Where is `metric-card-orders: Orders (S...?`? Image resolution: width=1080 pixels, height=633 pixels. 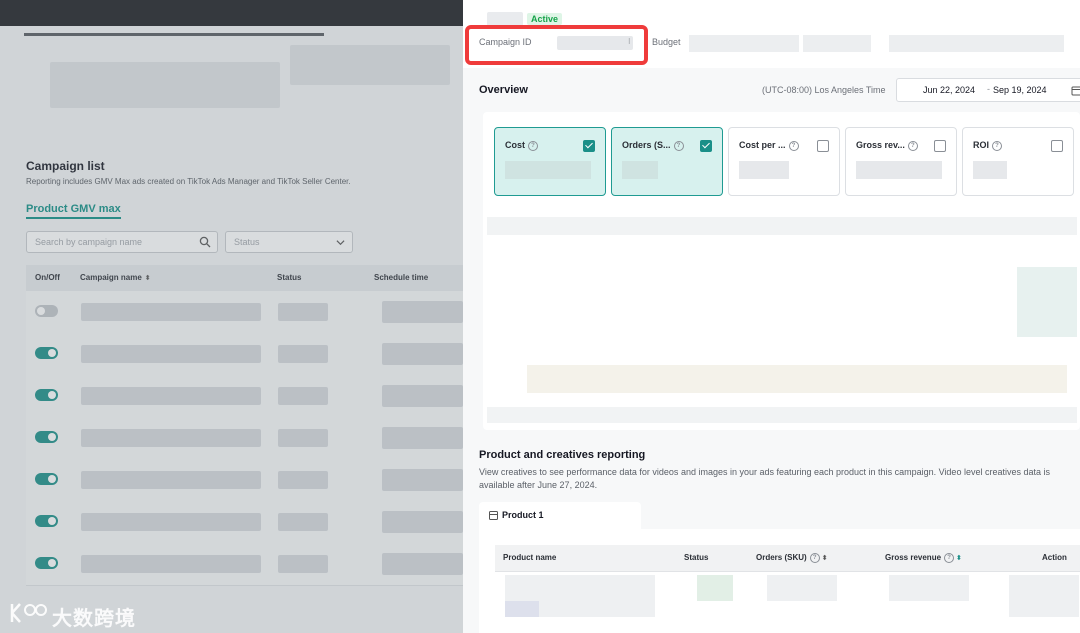 metric-card-orders: Orders (S...? is located at coordinates (667, 161).